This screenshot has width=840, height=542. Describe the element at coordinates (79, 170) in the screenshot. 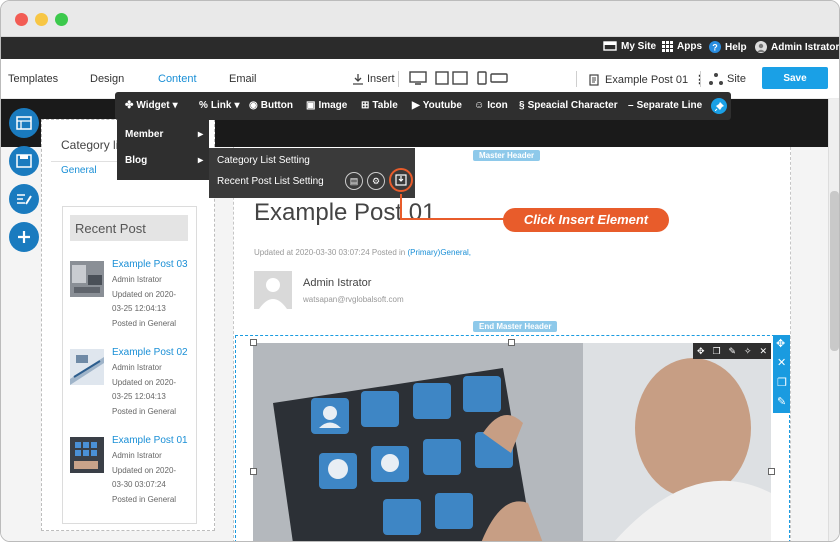

I see `category-link-general: General` at that location.